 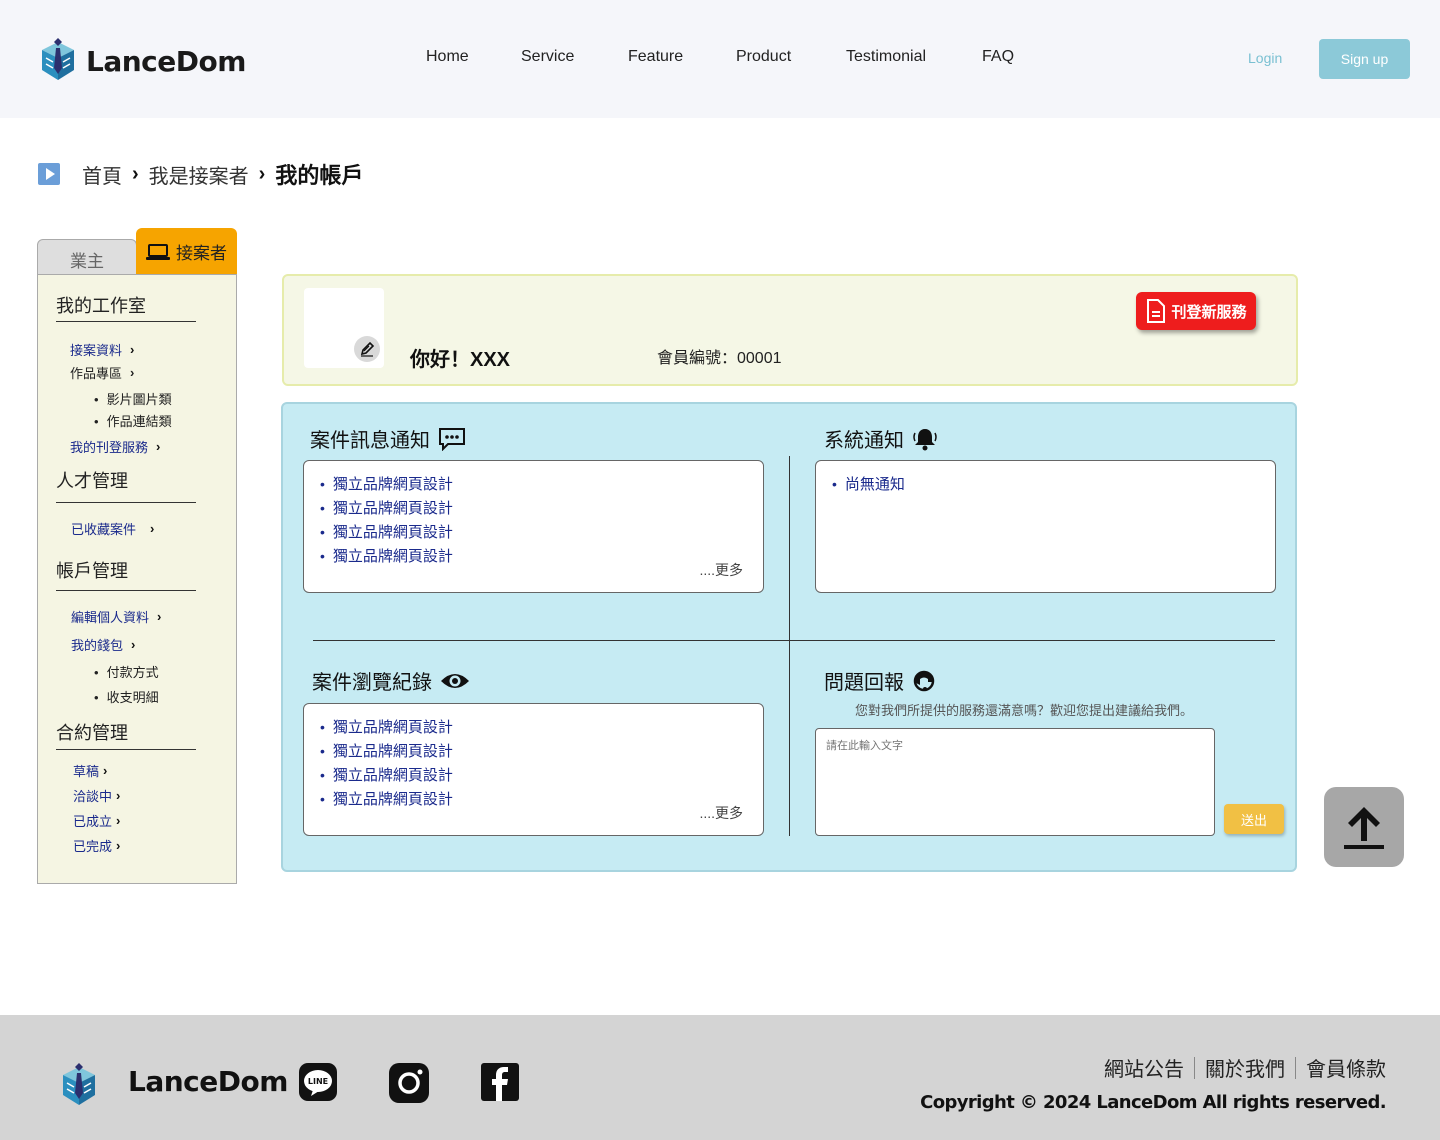 I want to click on support-agent-icon, so click(x=924, y=680).